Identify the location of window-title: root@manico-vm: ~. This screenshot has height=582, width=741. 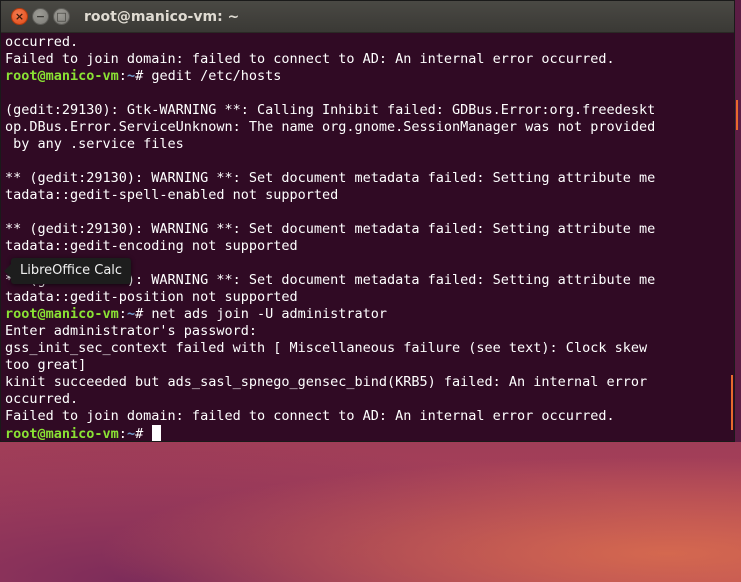
(162, 16).